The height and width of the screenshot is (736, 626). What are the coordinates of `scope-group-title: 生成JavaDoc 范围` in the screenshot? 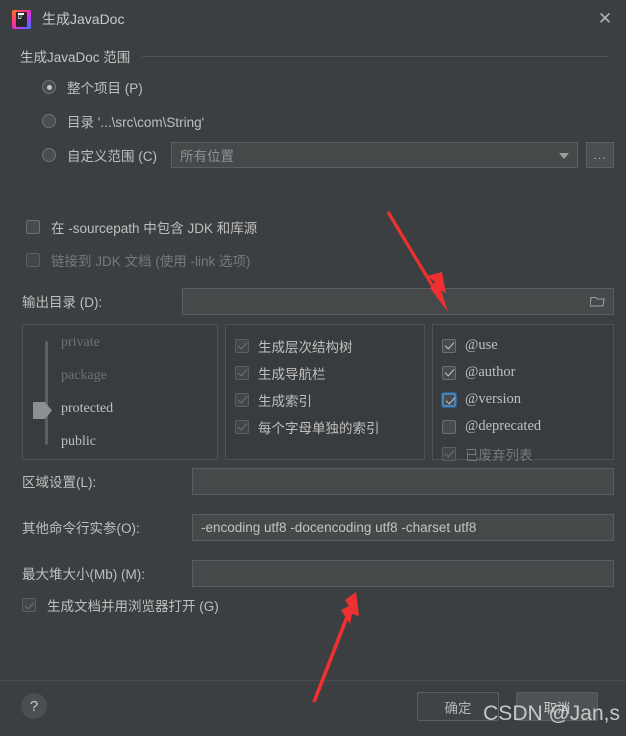 It's located at (317, 56).